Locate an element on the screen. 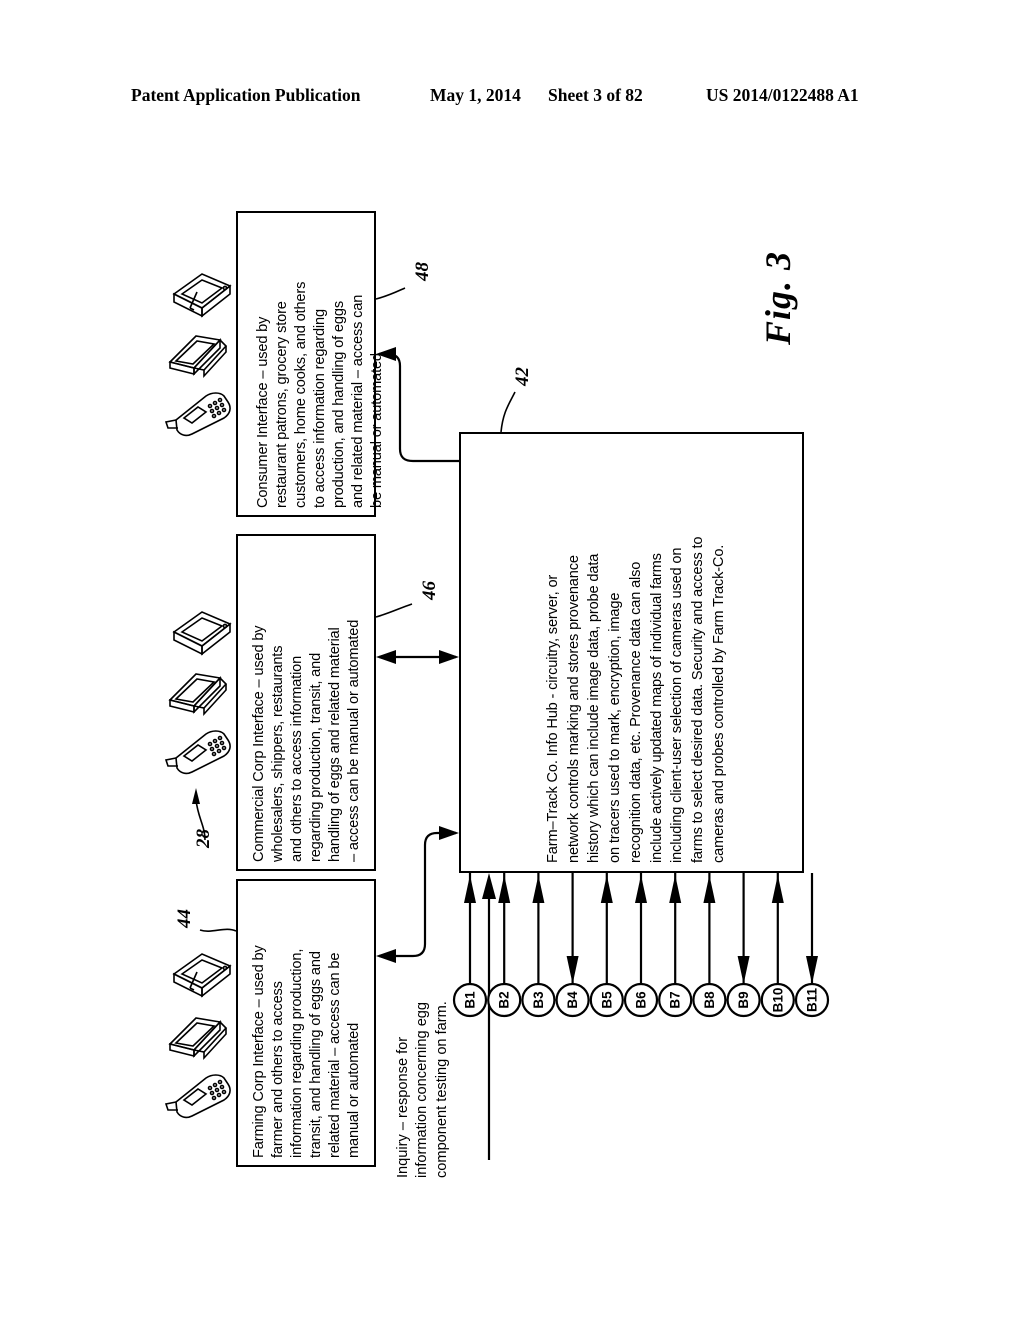 The image size is (1024, 1320). terminal-label: B3 is located at coordinates (538, 1000).